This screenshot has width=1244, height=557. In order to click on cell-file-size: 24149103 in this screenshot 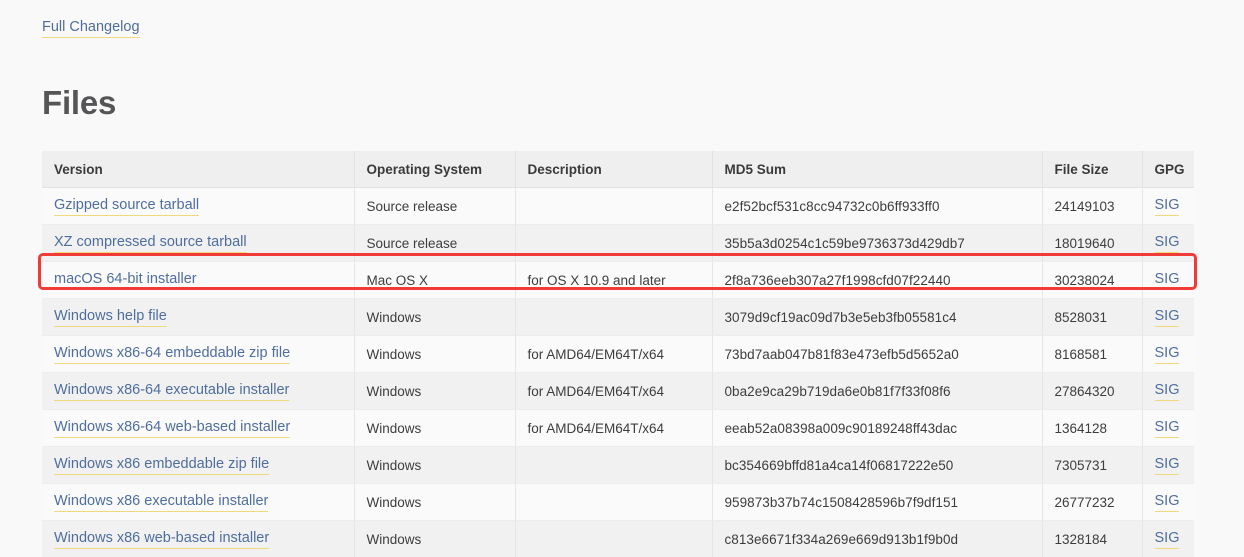, I will do `click(1092, 206)`.